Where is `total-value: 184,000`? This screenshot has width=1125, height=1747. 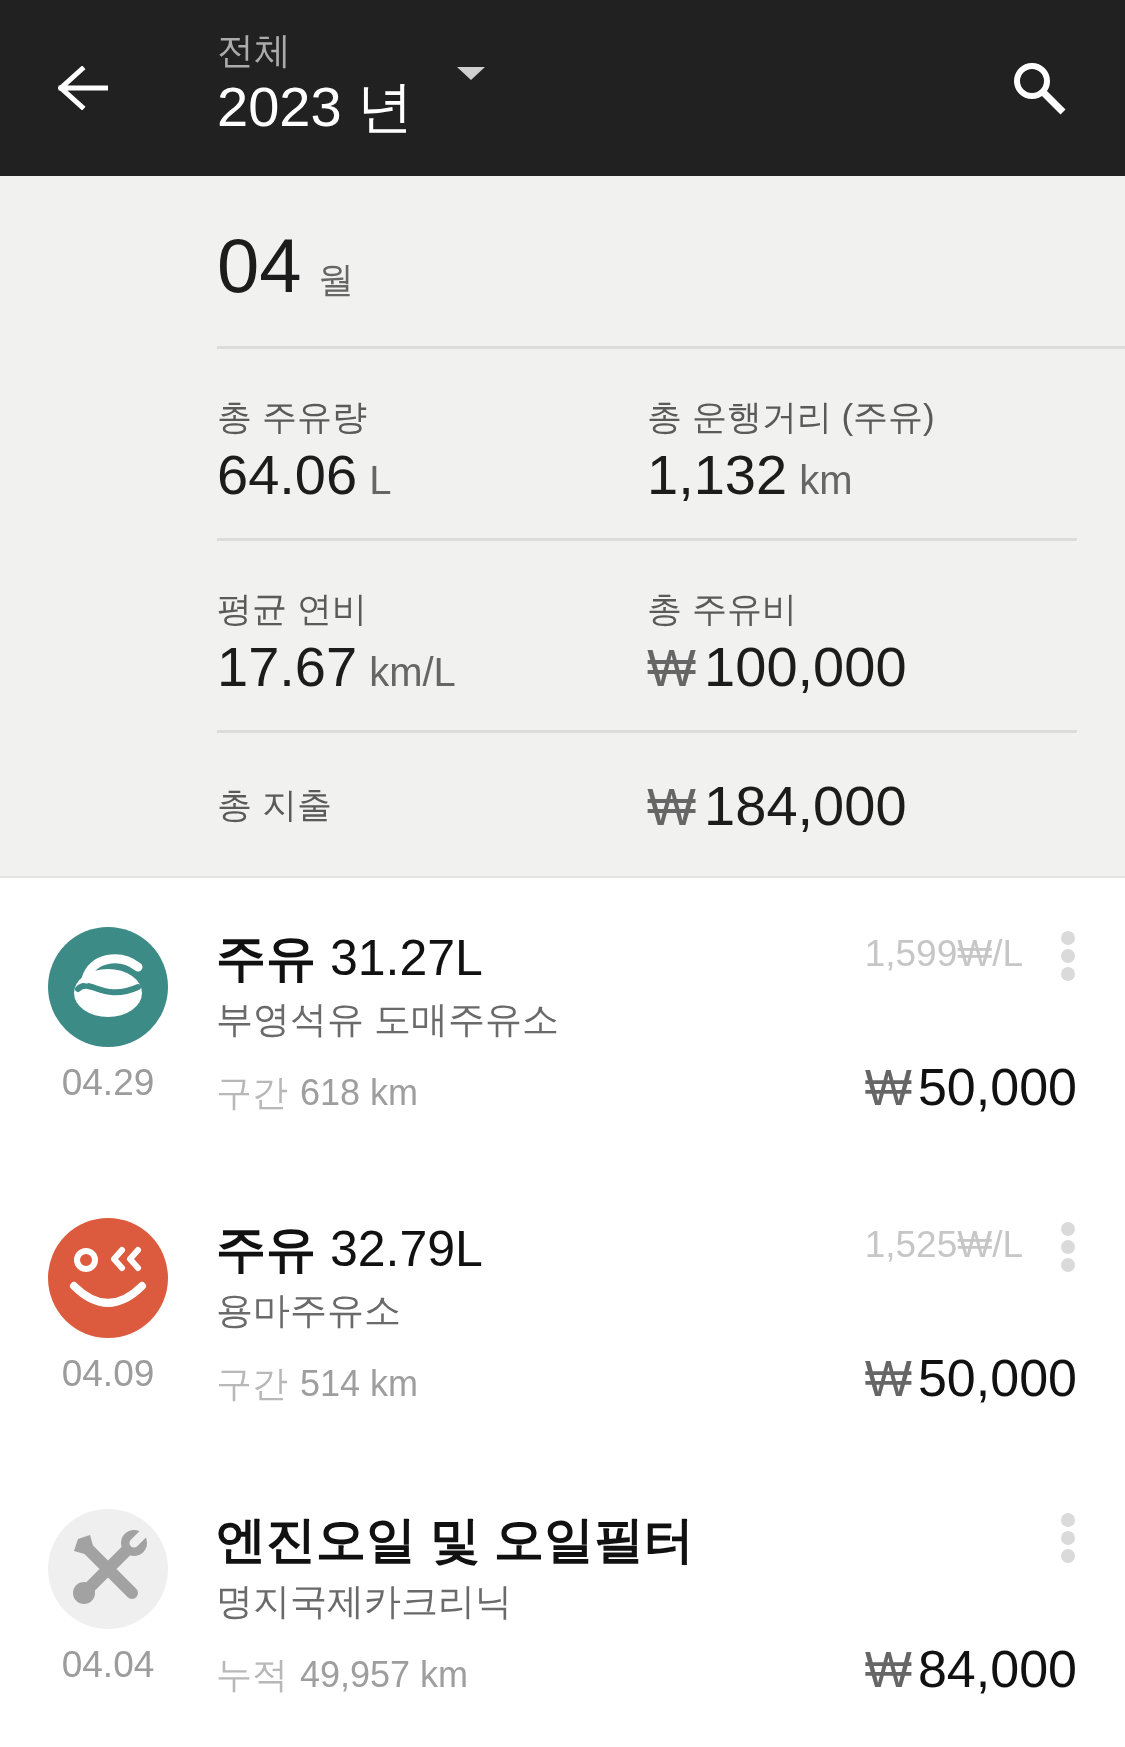
total-value: 184,000 is located at coordinates (805, 805).